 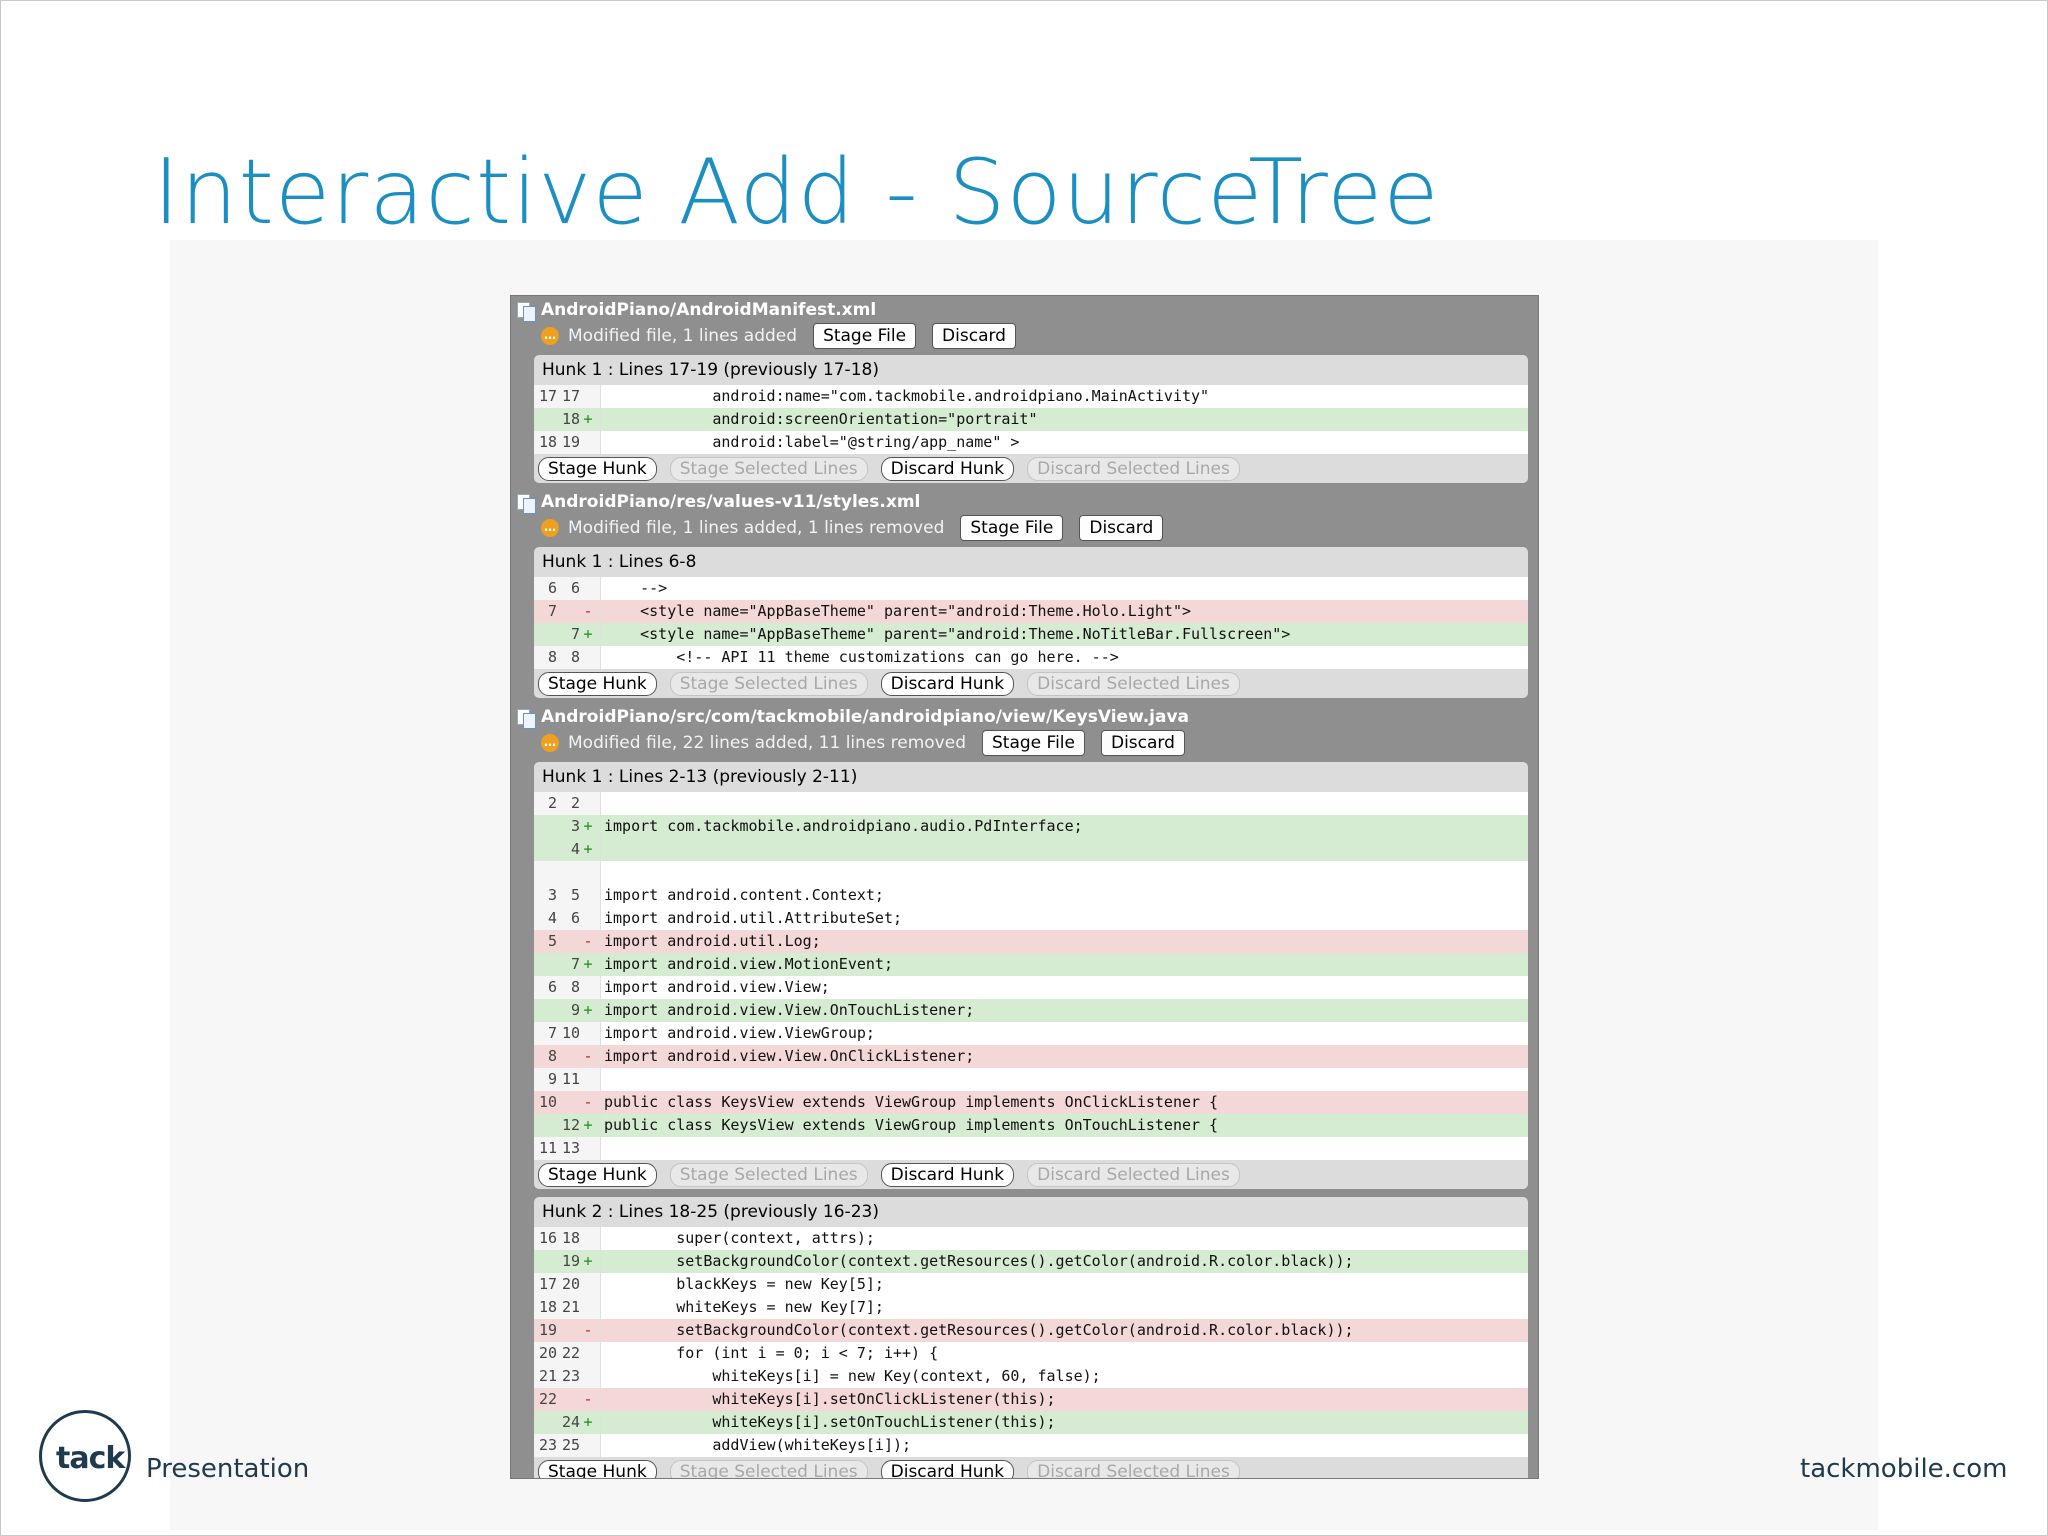 I want to click on diff-line: 4 +, so click(x=1031, y=849).